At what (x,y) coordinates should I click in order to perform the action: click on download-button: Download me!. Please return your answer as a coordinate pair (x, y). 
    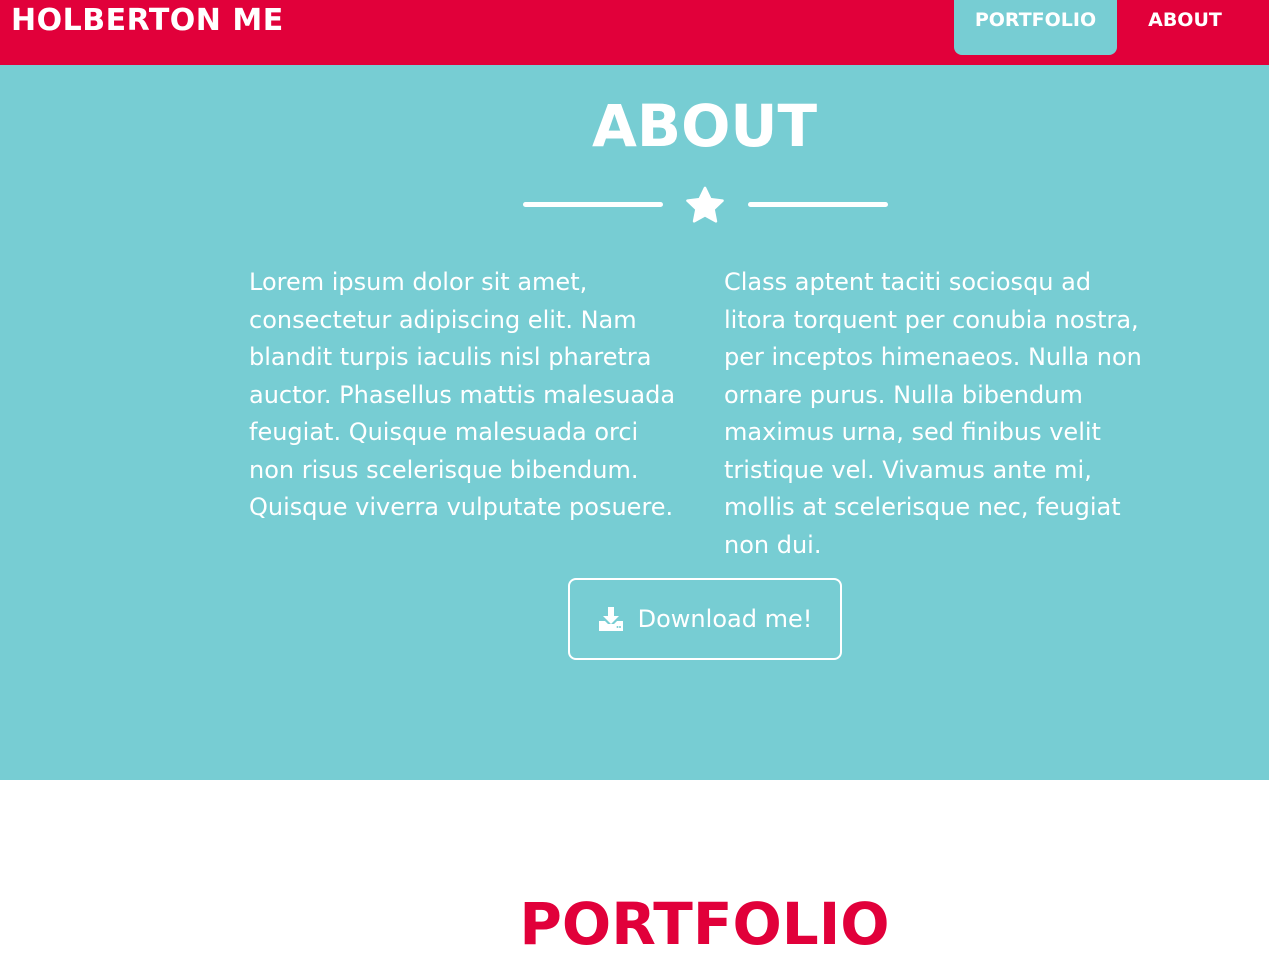
    Looking at the image, I should click on (705, 619).